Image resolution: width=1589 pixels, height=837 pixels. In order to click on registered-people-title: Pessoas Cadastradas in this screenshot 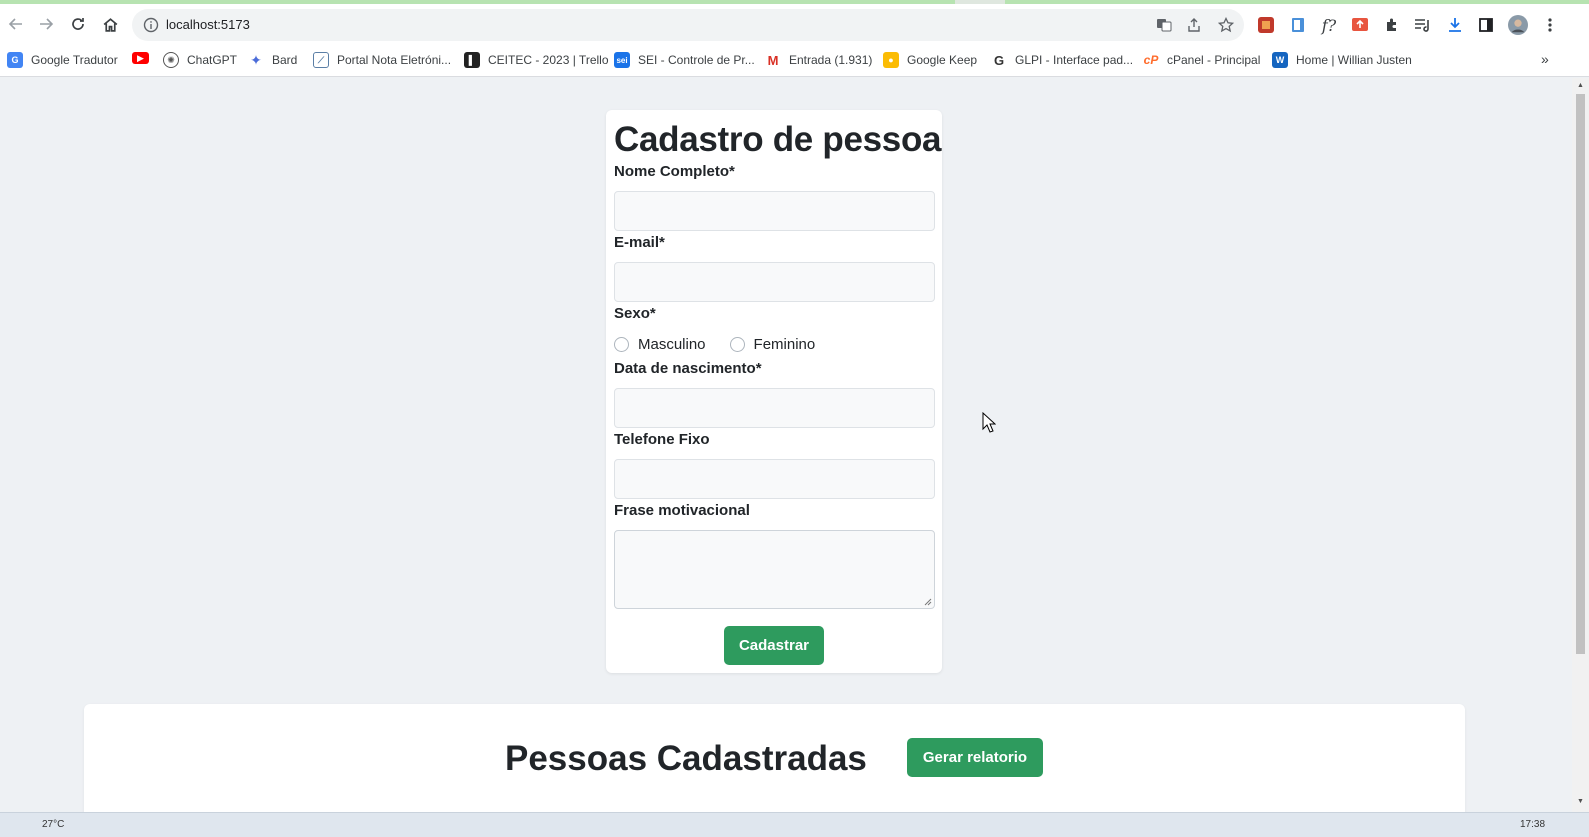, I will do `click(686, 758)`.